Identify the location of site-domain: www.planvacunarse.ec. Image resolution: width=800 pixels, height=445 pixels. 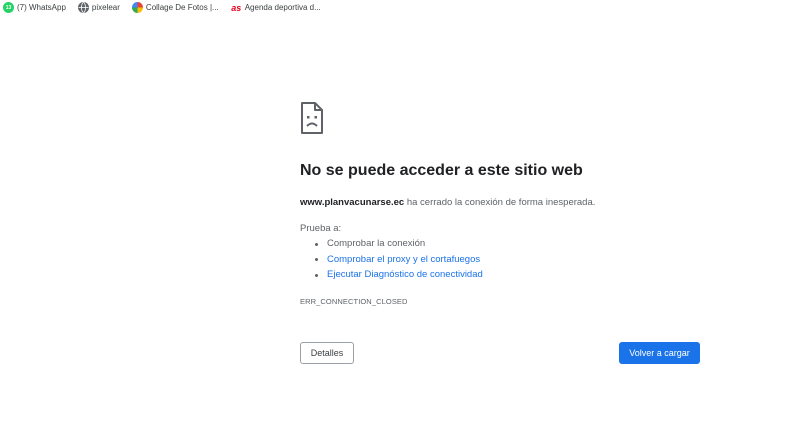
(352, 202).